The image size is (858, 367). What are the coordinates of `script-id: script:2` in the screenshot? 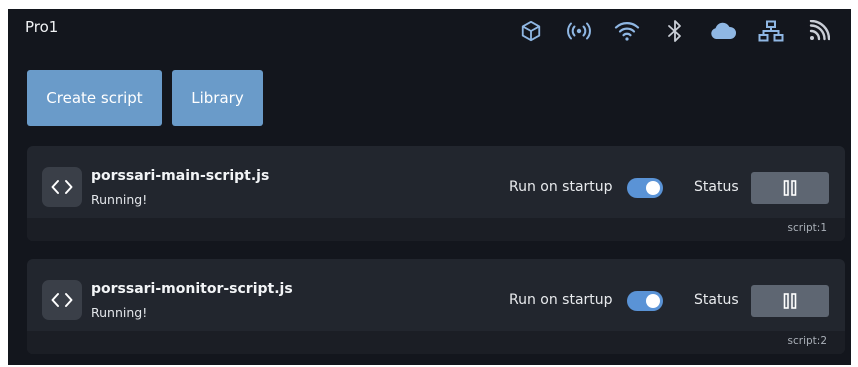 It's located at (807, 341).